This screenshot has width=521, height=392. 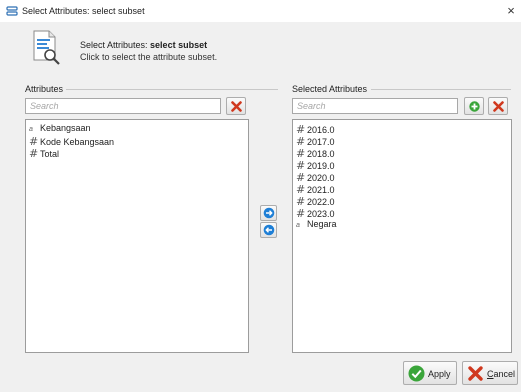 What do you see at coordinates (321, 154) in the screenshot?
I see `attribute-name: 2018.0` at bounding box center [321, 154].